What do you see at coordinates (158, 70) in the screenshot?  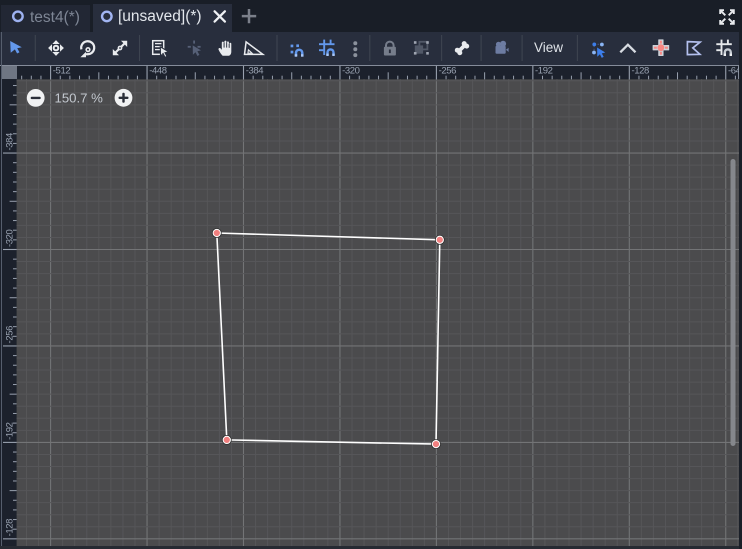 I see `svg-text: -448` at bounding box center [158, 70].